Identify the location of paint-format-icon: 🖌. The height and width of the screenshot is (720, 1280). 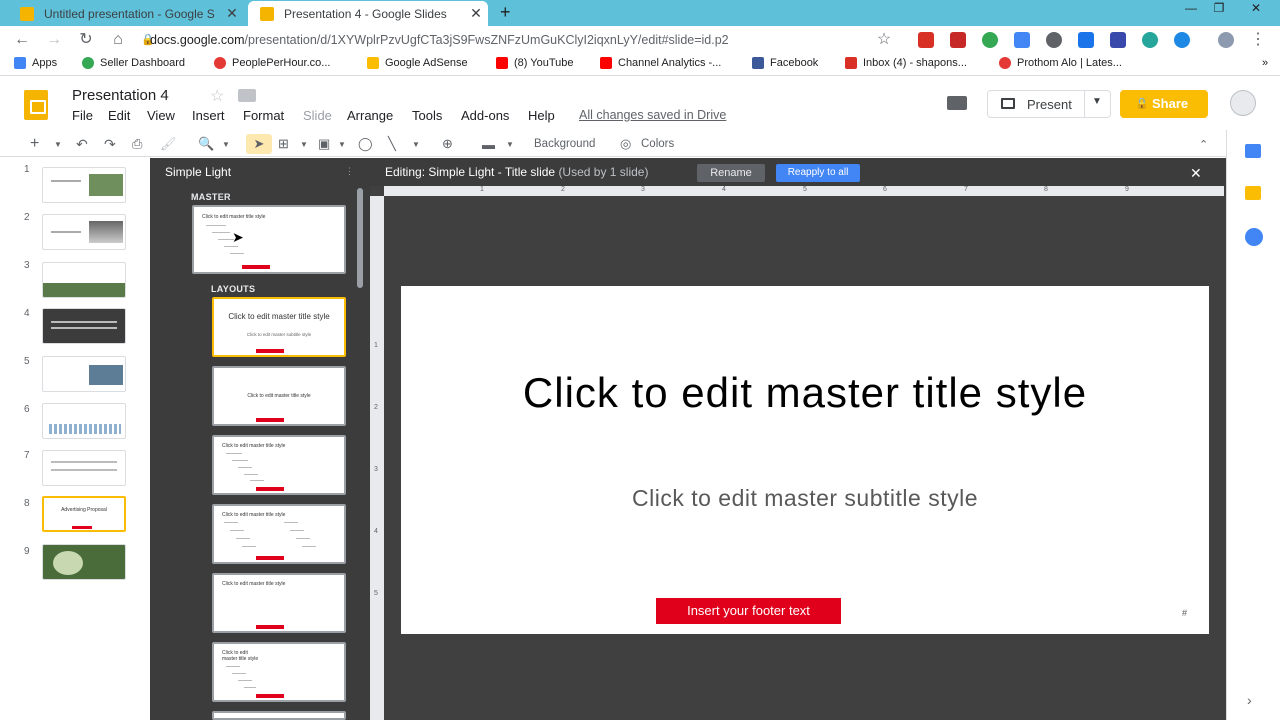
(168, 144).